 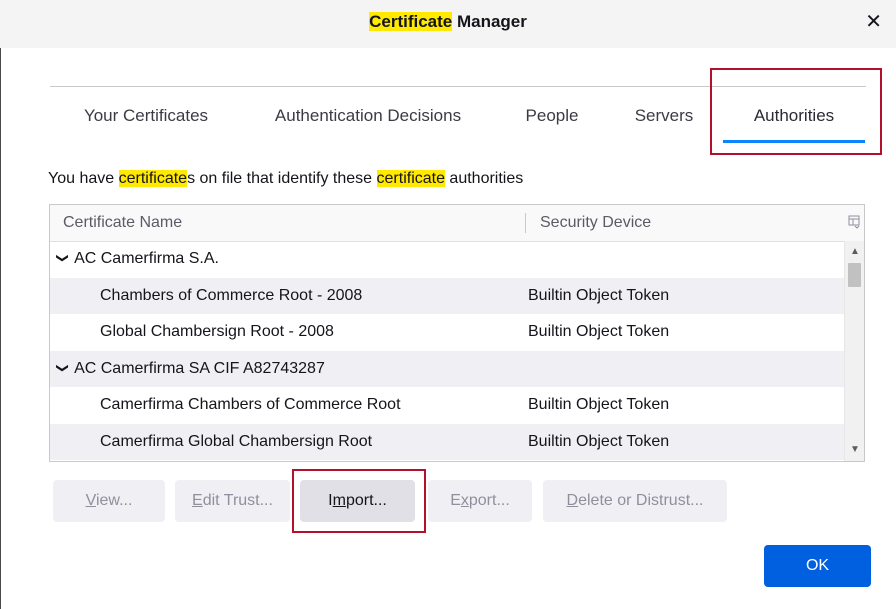 What do you see at coordinates (595, 223) in the screenshot?
I see `column-header-security-device: Security Device` at bounding box center [595, 223].